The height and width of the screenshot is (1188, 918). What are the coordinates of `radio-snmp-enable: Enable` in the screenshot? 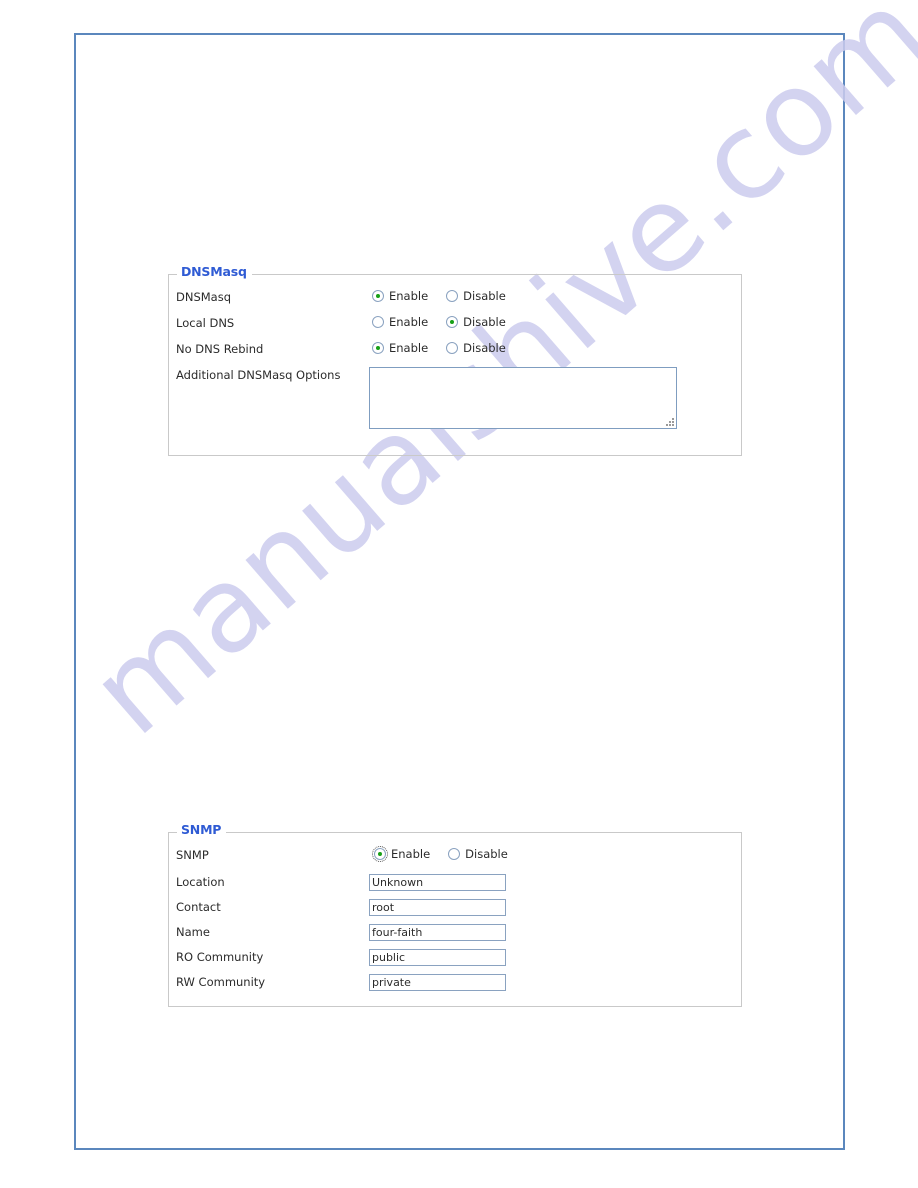 It's located at (401, 854).